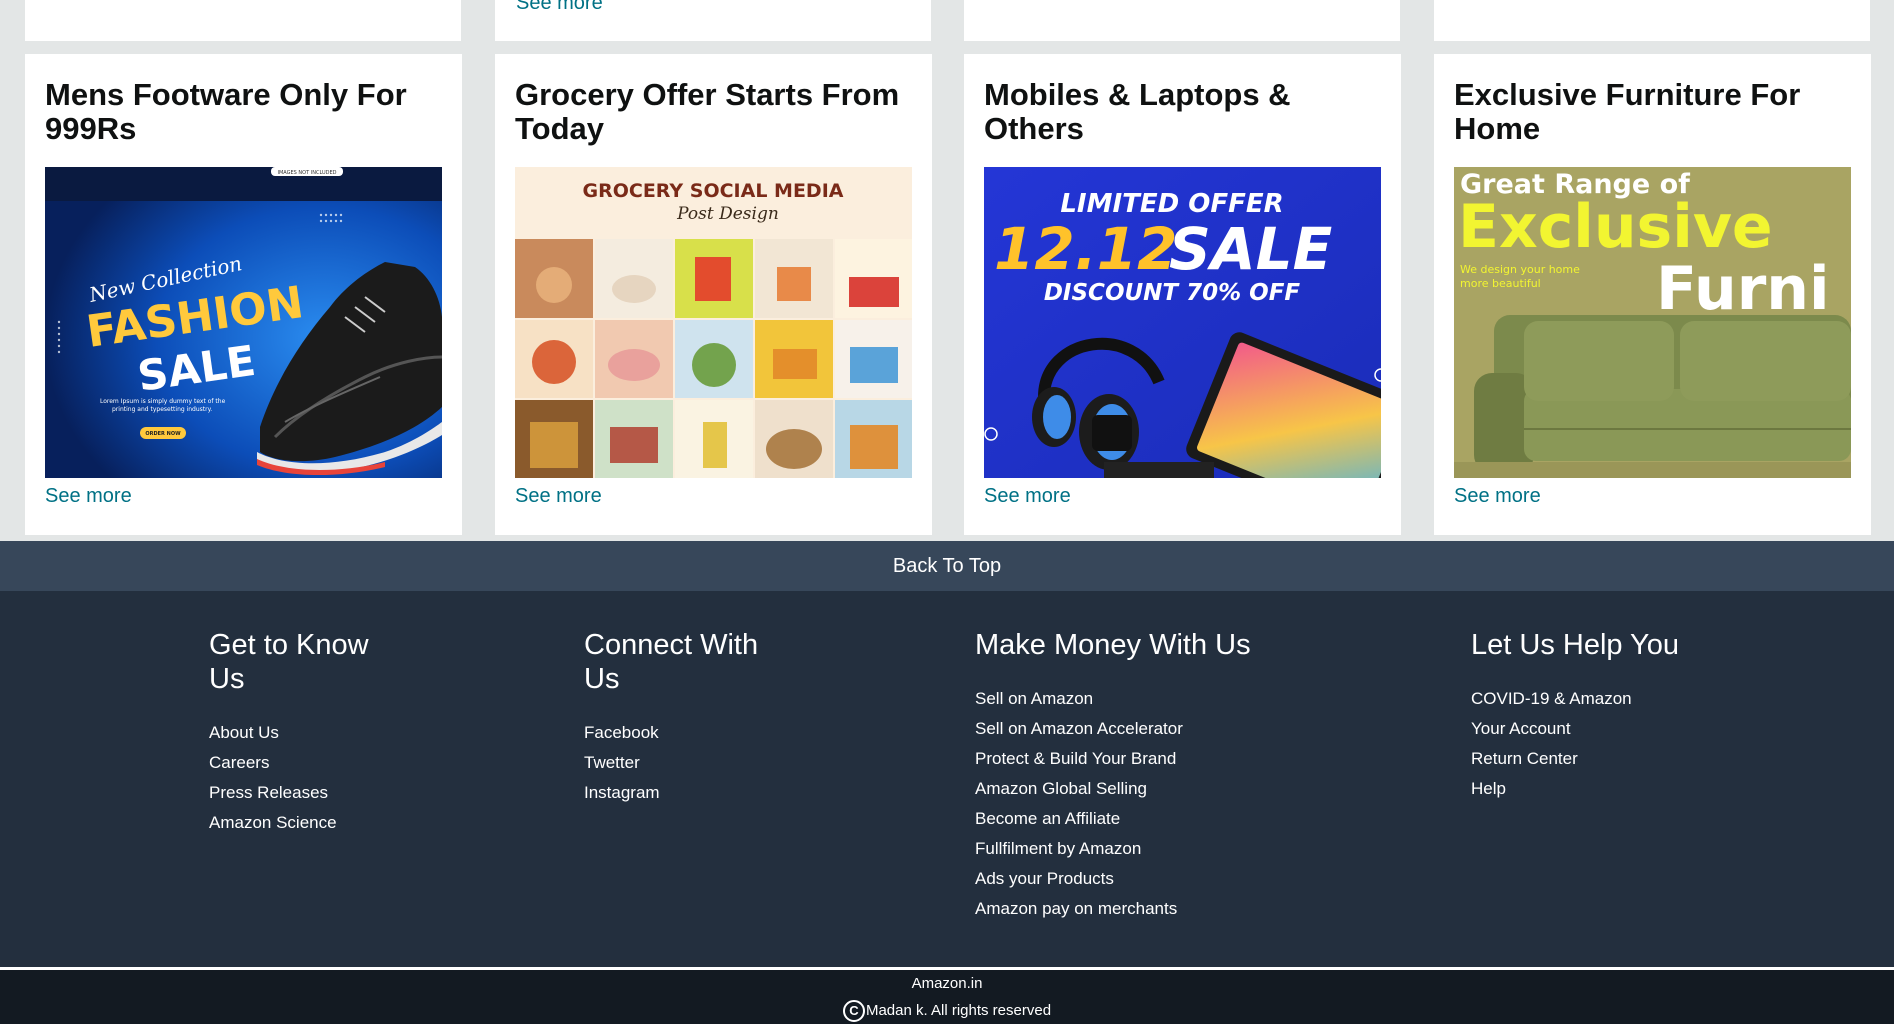  Describe the element at coordinates (1652, 396) in the screenshot. I see `sofa-illustration` at that location.